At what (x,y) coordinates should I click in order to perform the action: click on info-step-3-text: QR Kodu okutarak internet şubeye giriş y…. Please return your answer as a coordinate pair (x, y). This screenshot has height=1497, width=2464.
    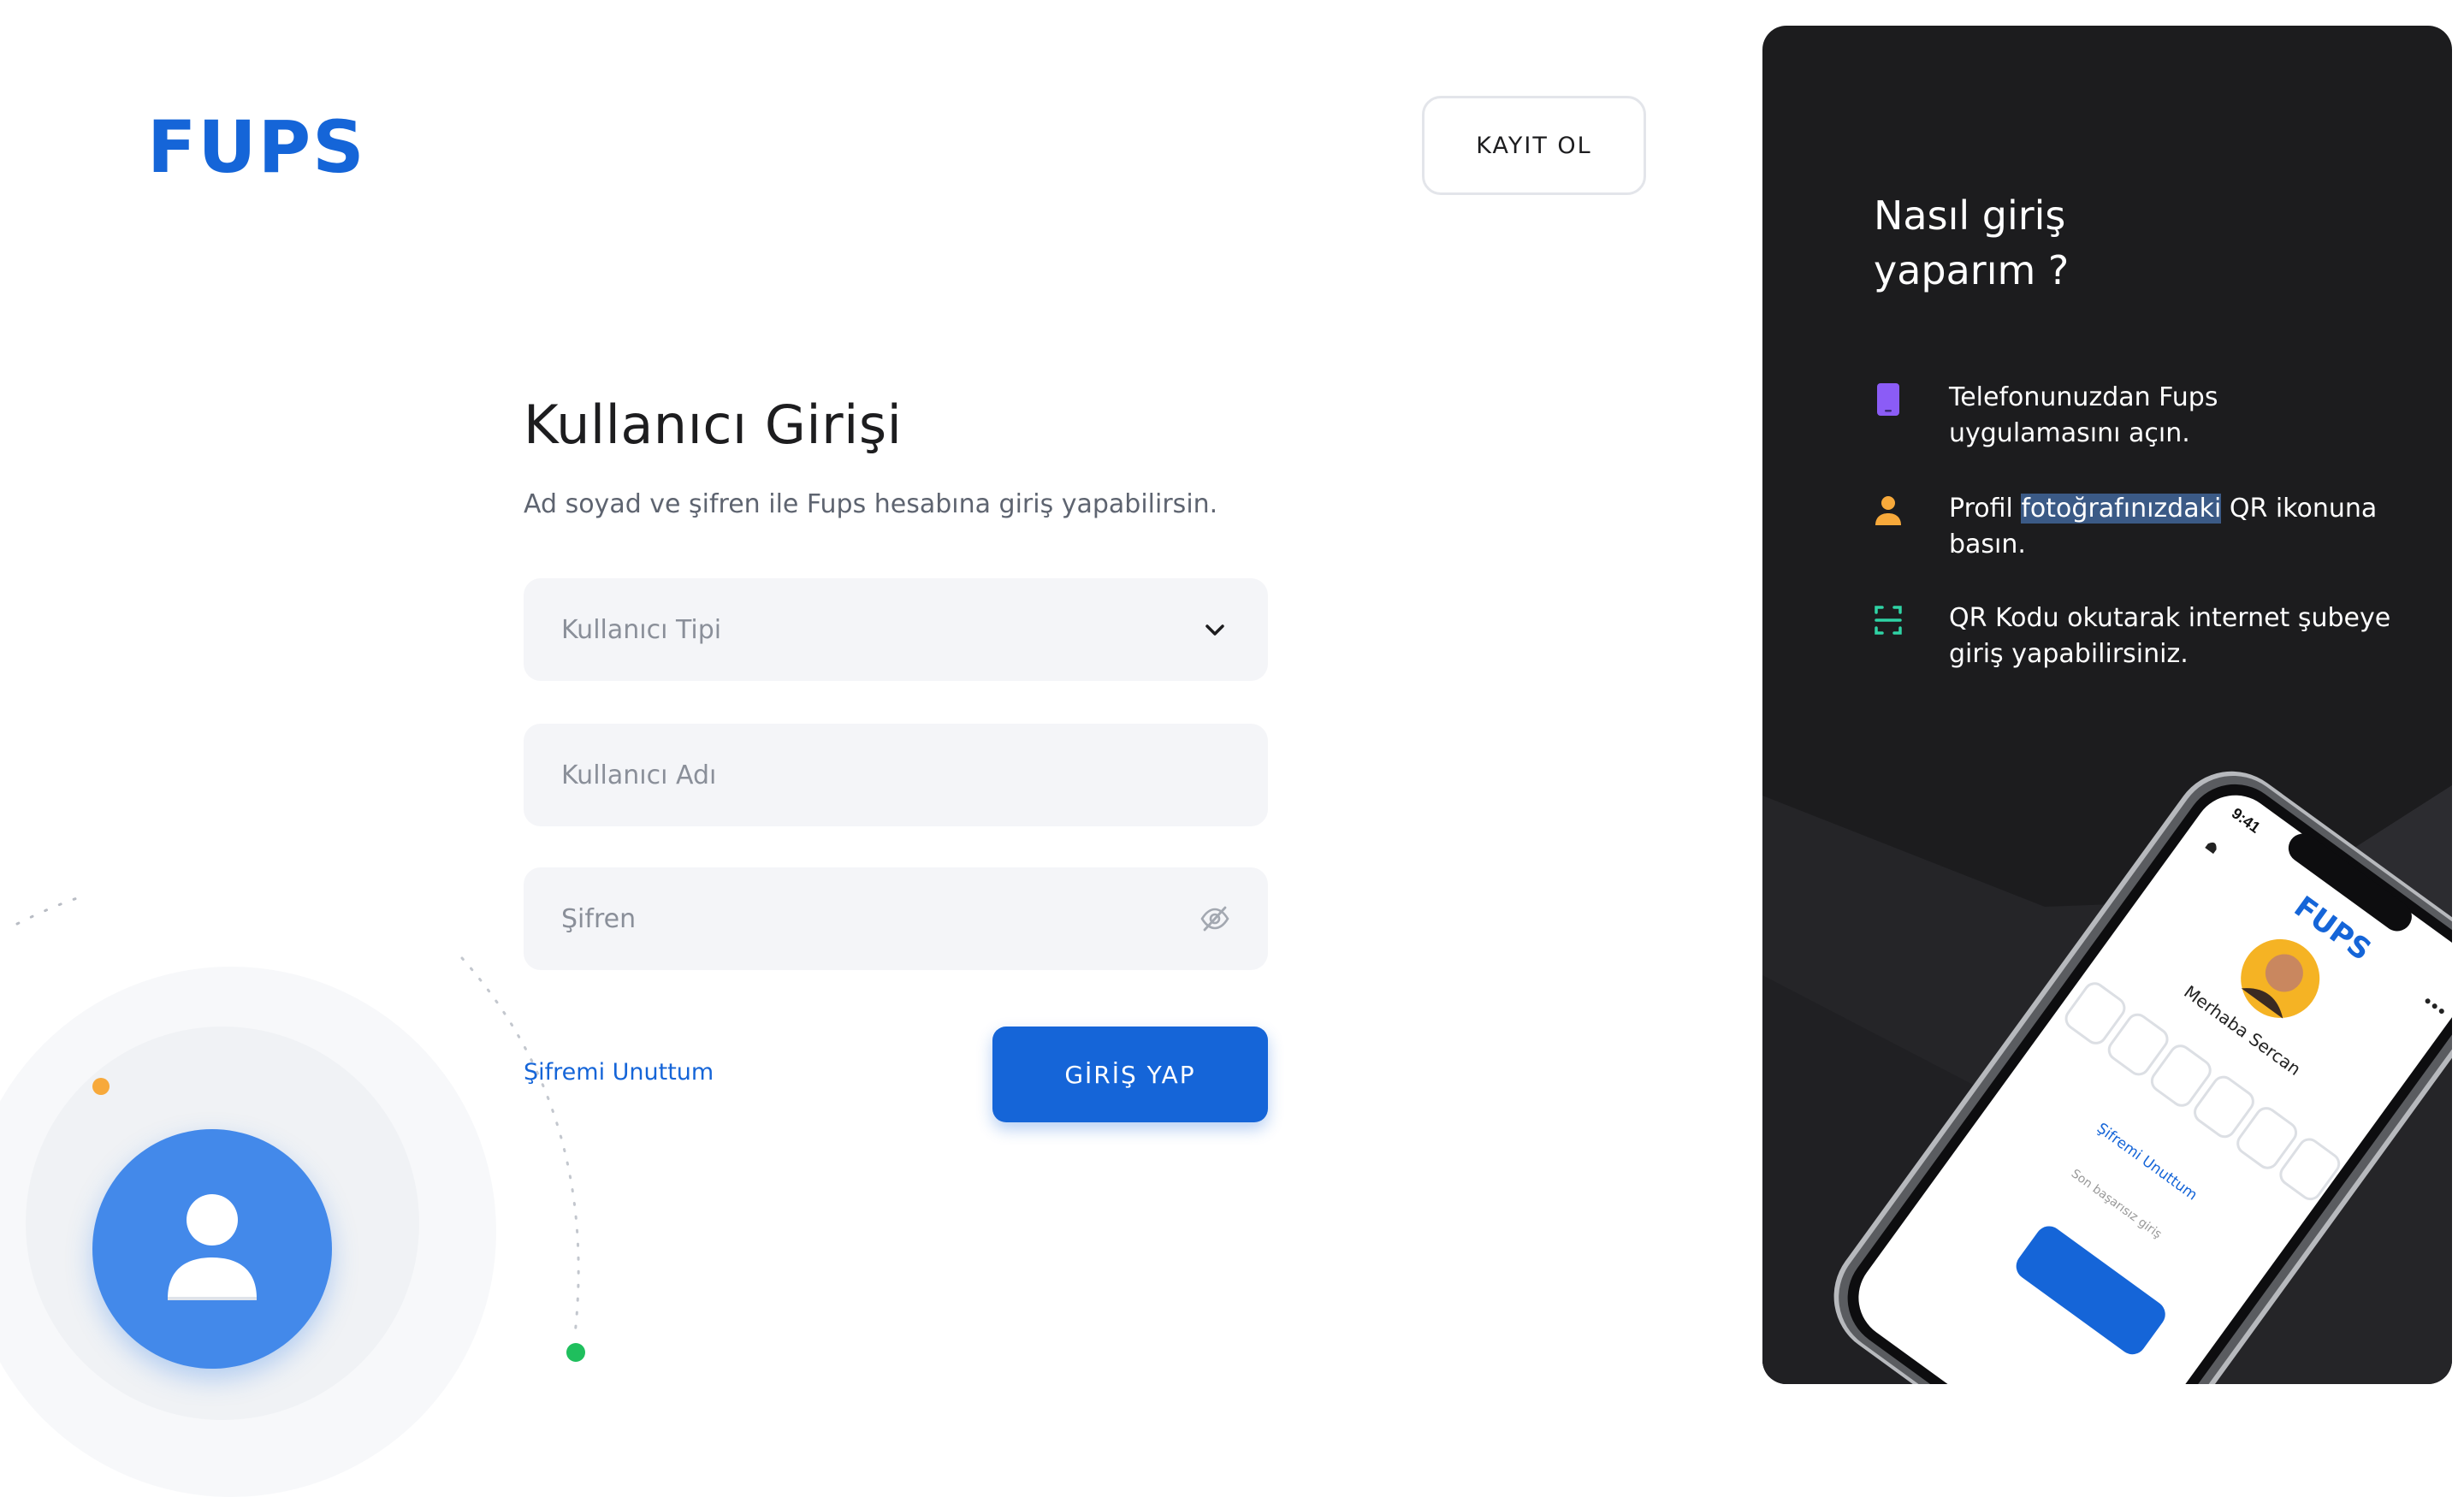
    Looking at the image, I should click on (2170, 636).